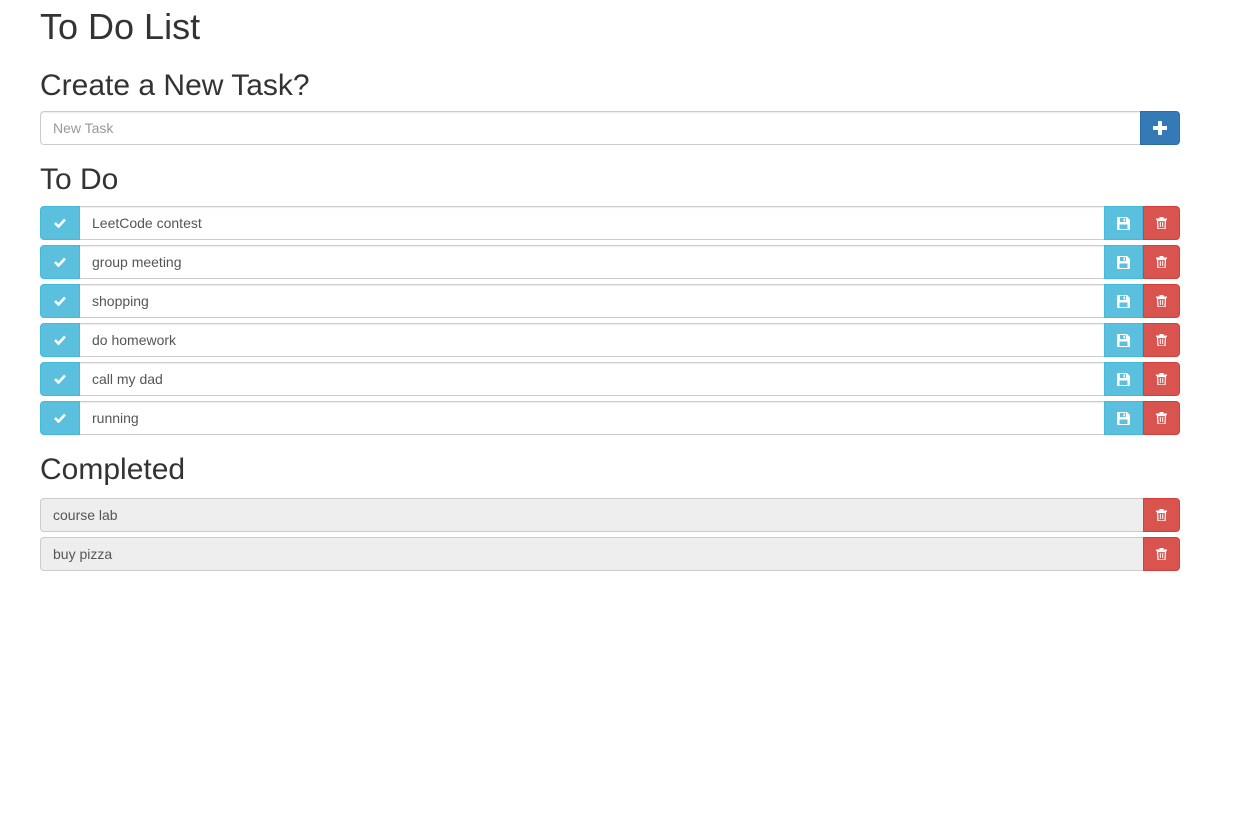 The height and width of the screenshot is (823, 1251). I want to click on new-task-group, so click(610, 128).